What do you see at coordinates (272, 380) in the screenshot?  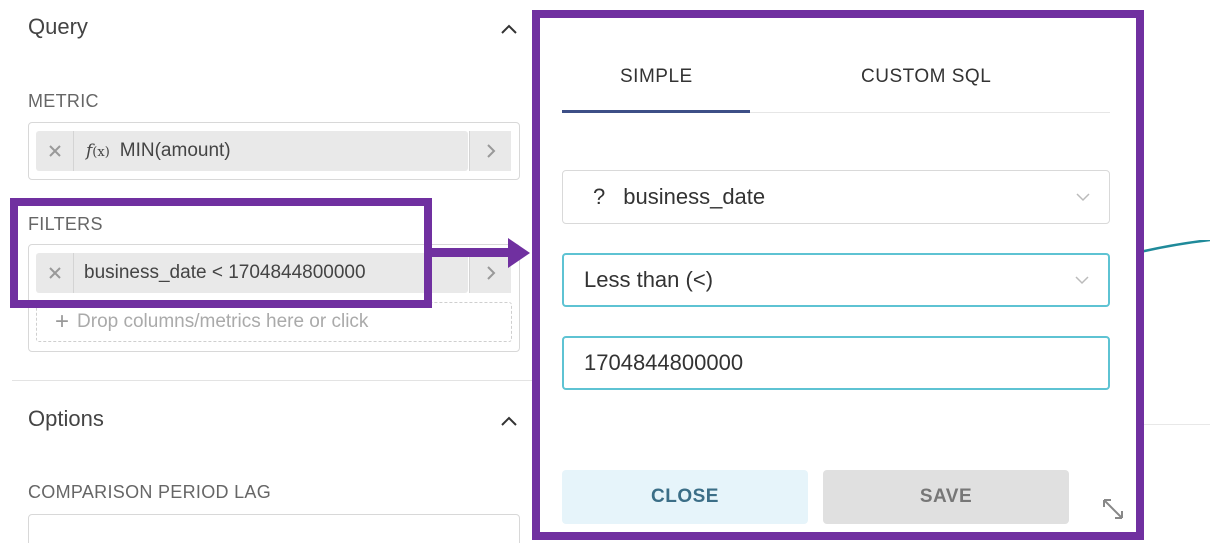 I see `section-divider` at bounding box center [272, 380].